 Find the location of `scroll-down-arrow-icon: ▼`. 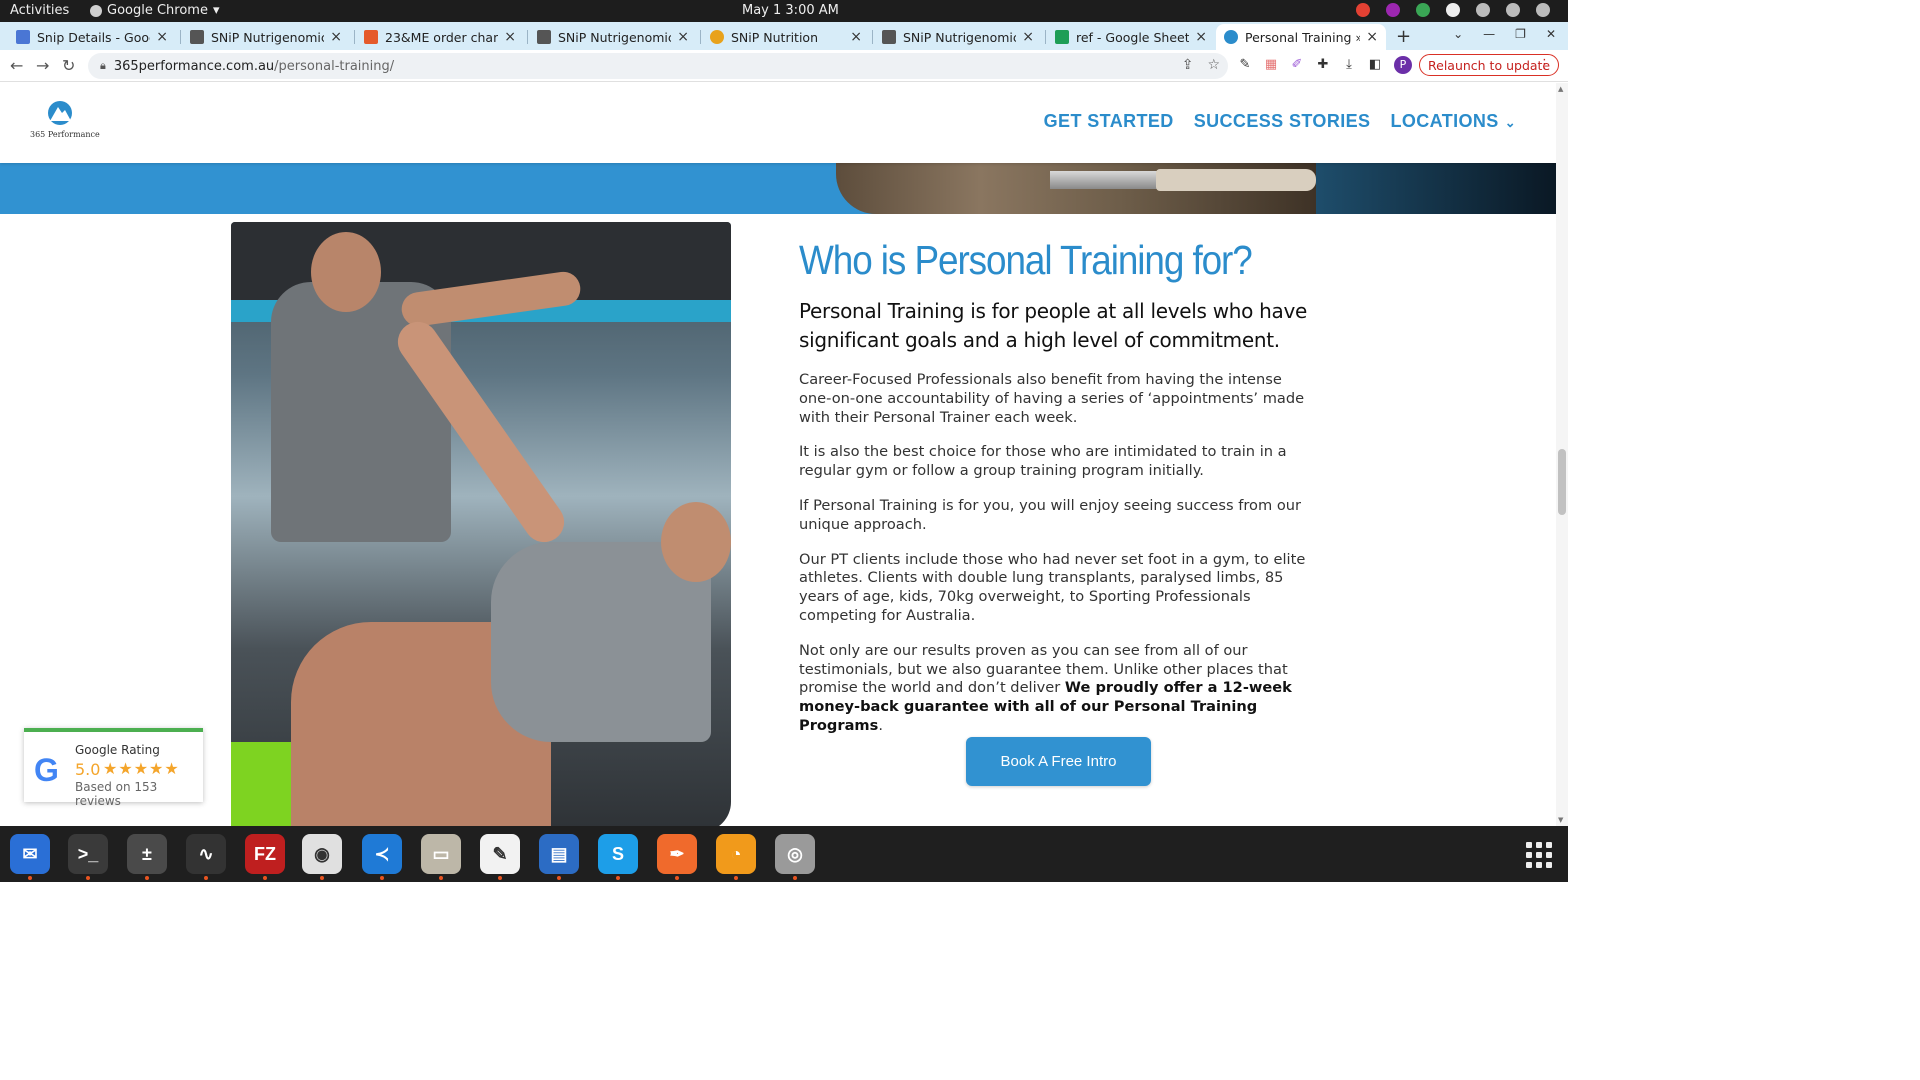

scroll-down-arrow-icon: ▼ is located at coordinates (1560, 820).